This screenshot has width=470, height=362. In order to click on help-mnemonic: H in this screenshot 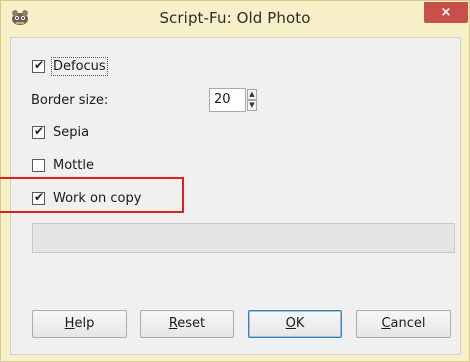, I will do `click(69, 323)`.